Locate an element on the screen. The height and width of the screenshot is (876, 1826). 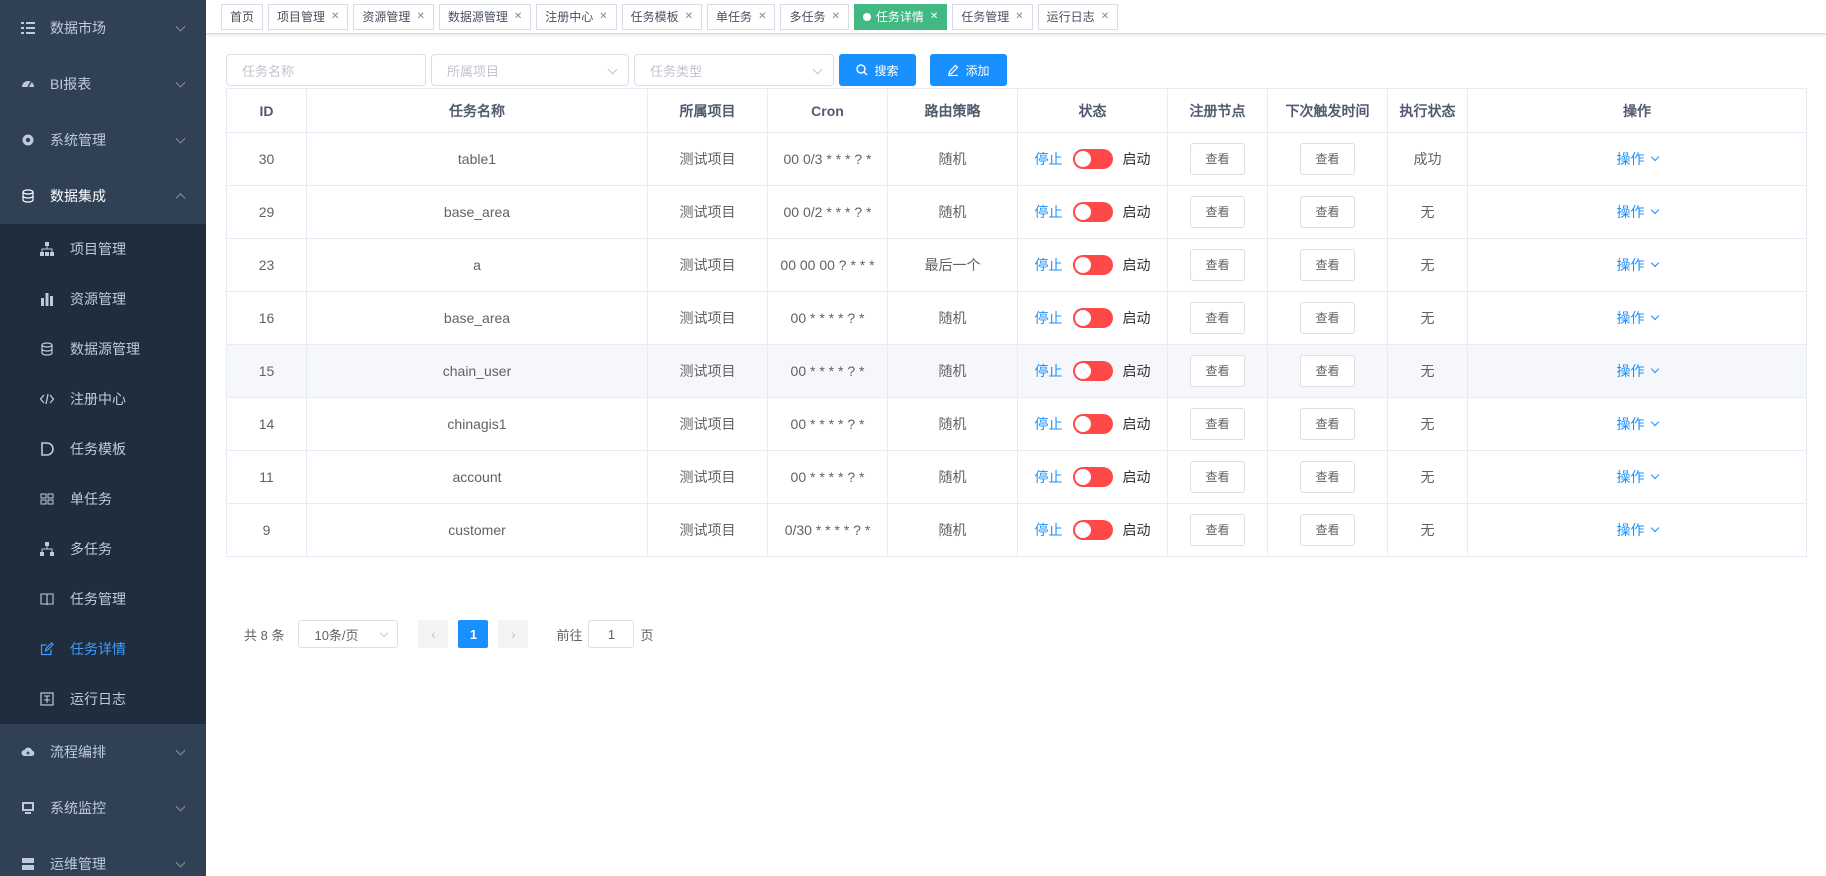
sidebar-item-project-management: 项目管理 is located at coordinates (103, 249).